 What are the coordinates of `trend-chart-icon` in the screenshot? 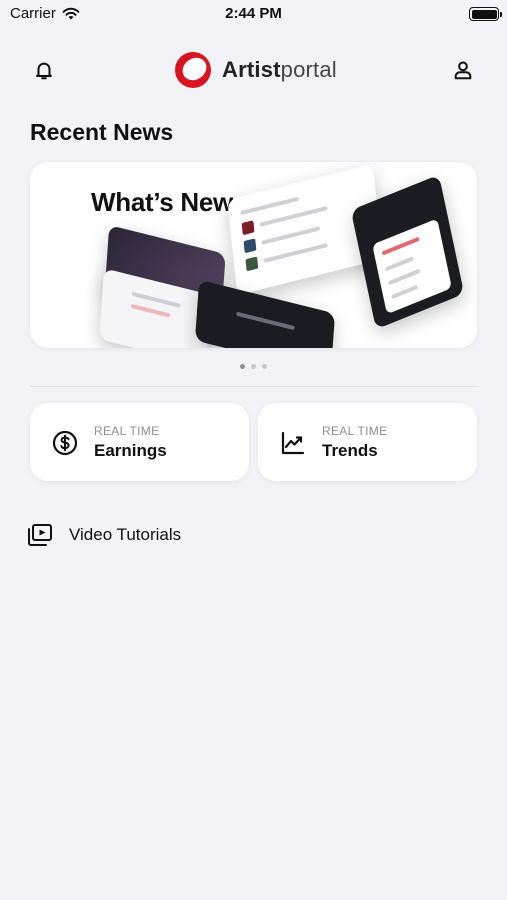 It's located at (293, 443).